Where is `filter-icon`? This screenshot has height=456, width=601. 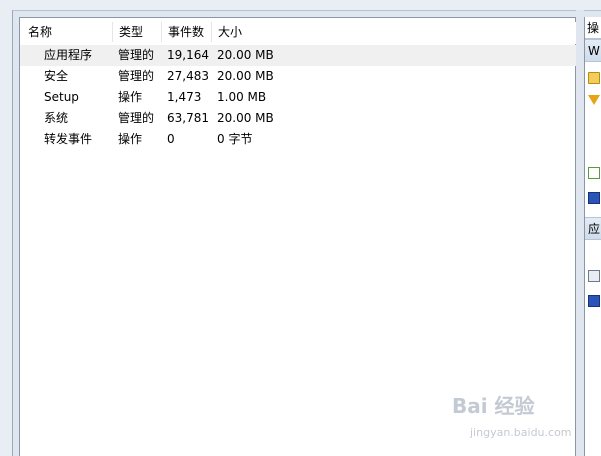 filter-icon is located at coordinates (594, 100).